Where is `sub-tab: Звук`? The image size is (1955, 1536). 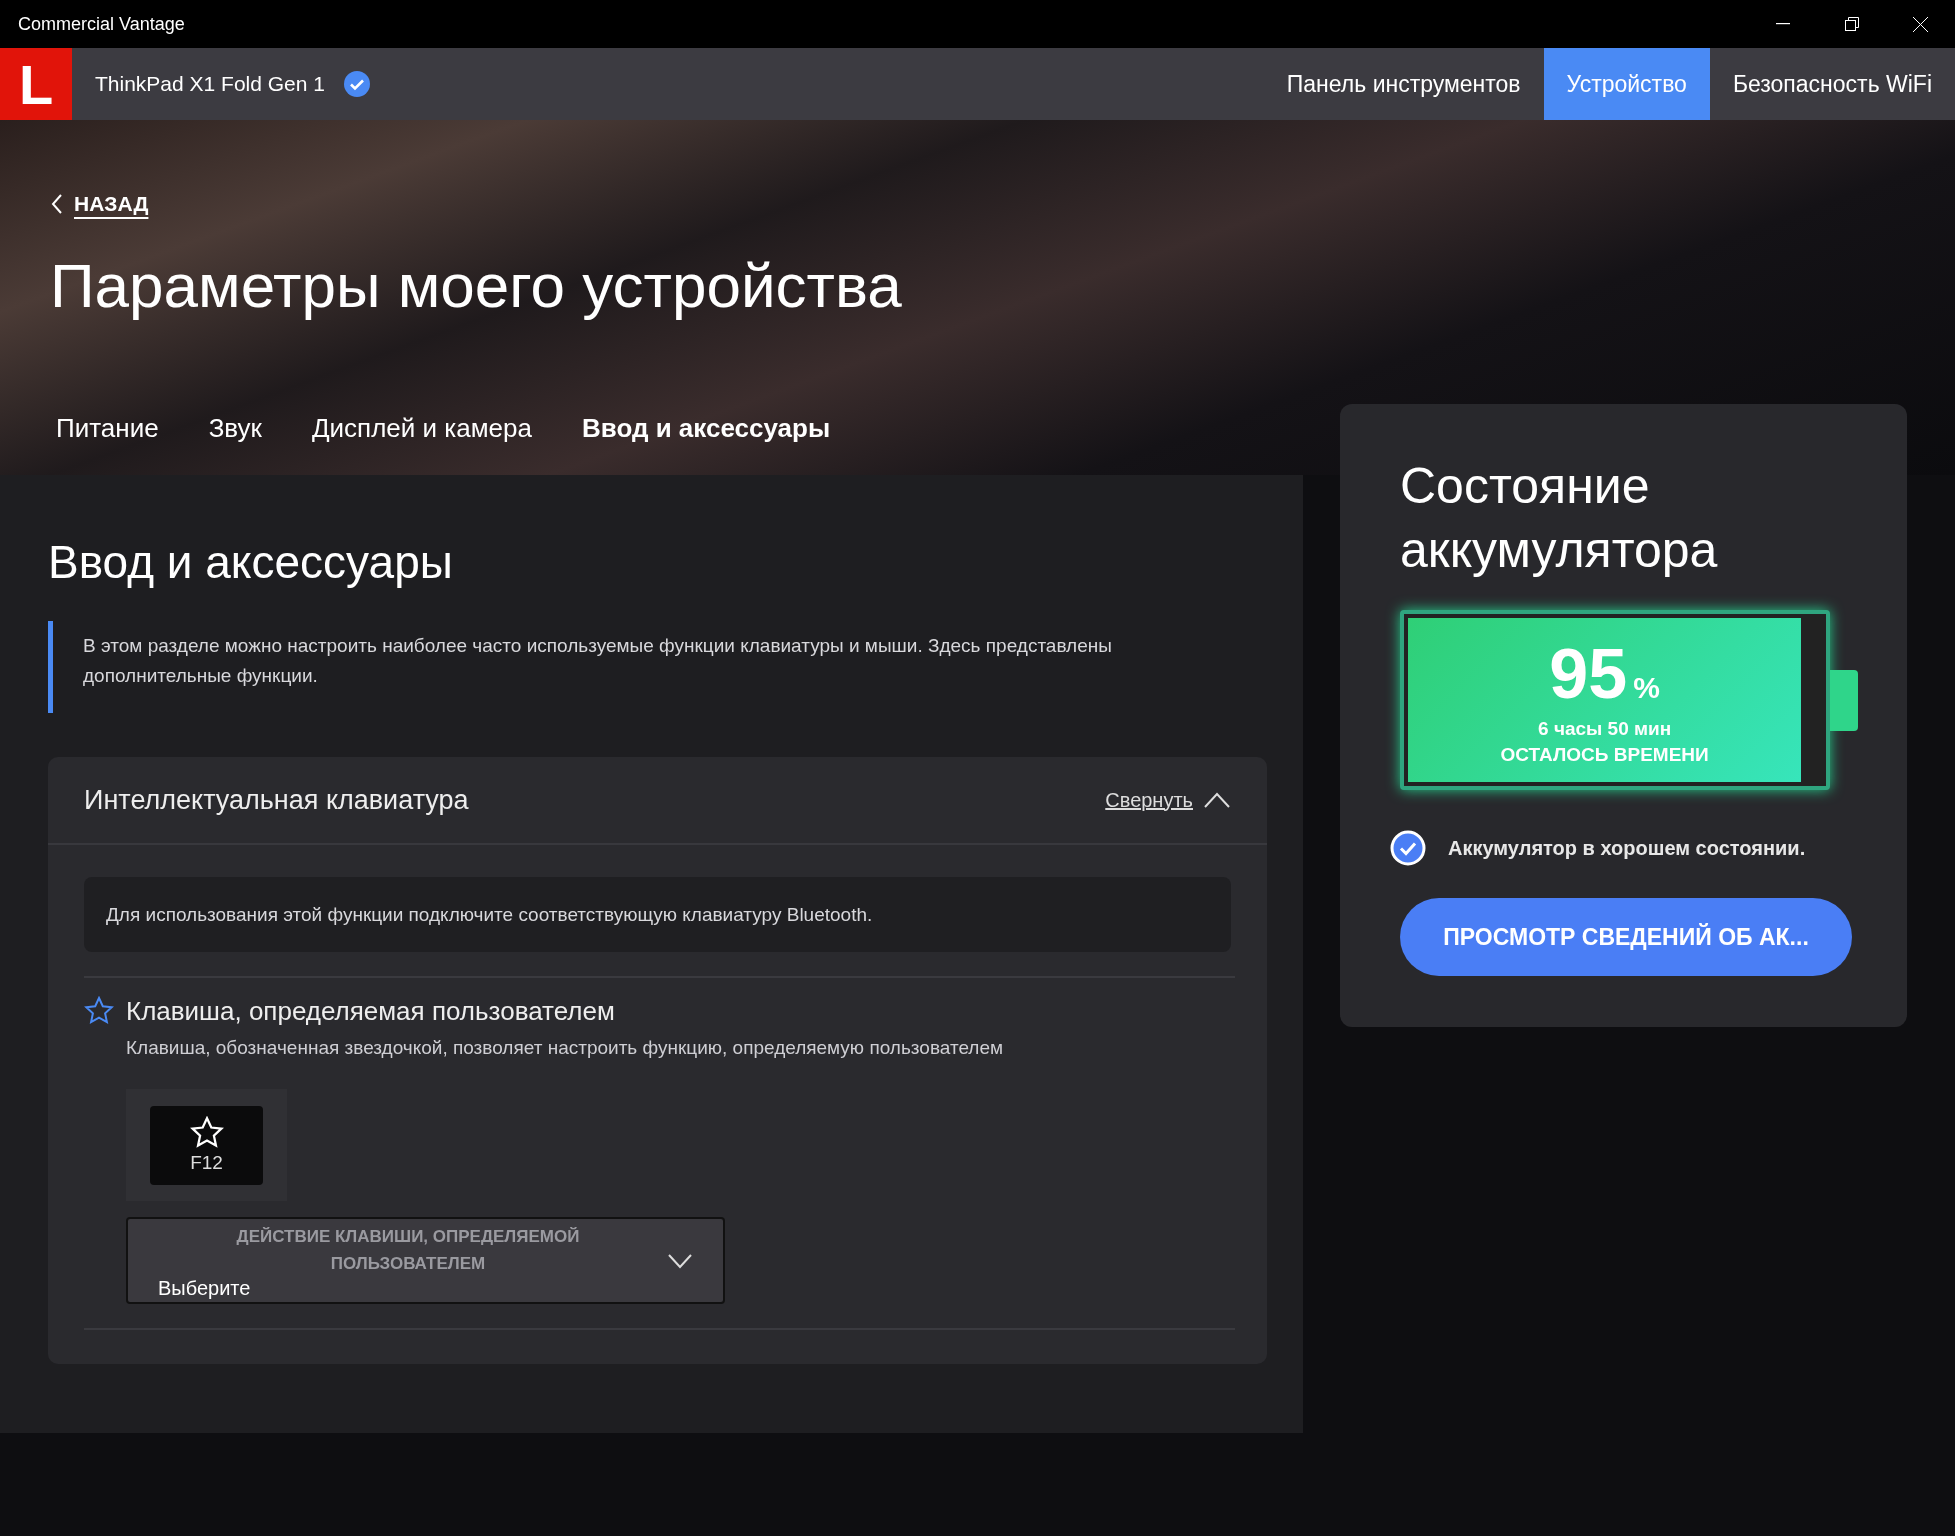
sub-tab: Звук is located at coordinates (235, 428).